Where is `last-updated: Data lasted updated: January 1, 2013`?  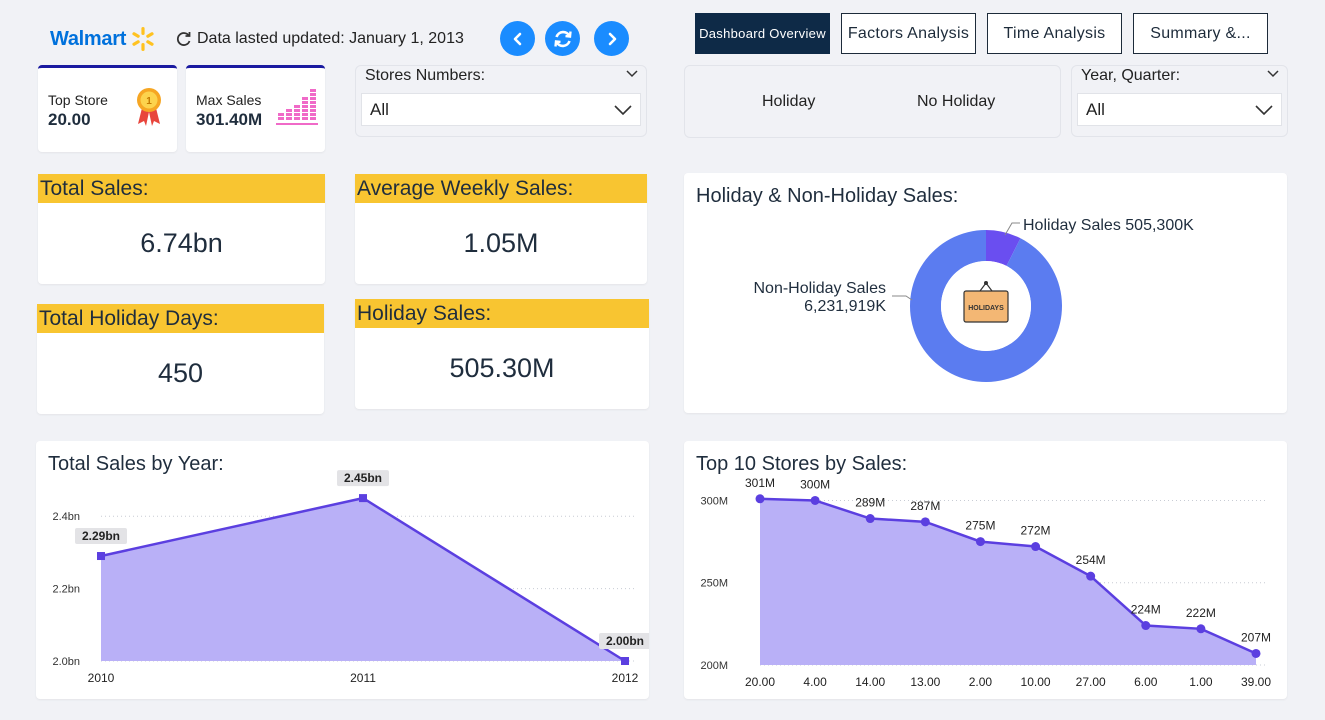
last-updated: Data lasted updated: January 1, 2013 is located at coordinates (320, 39).